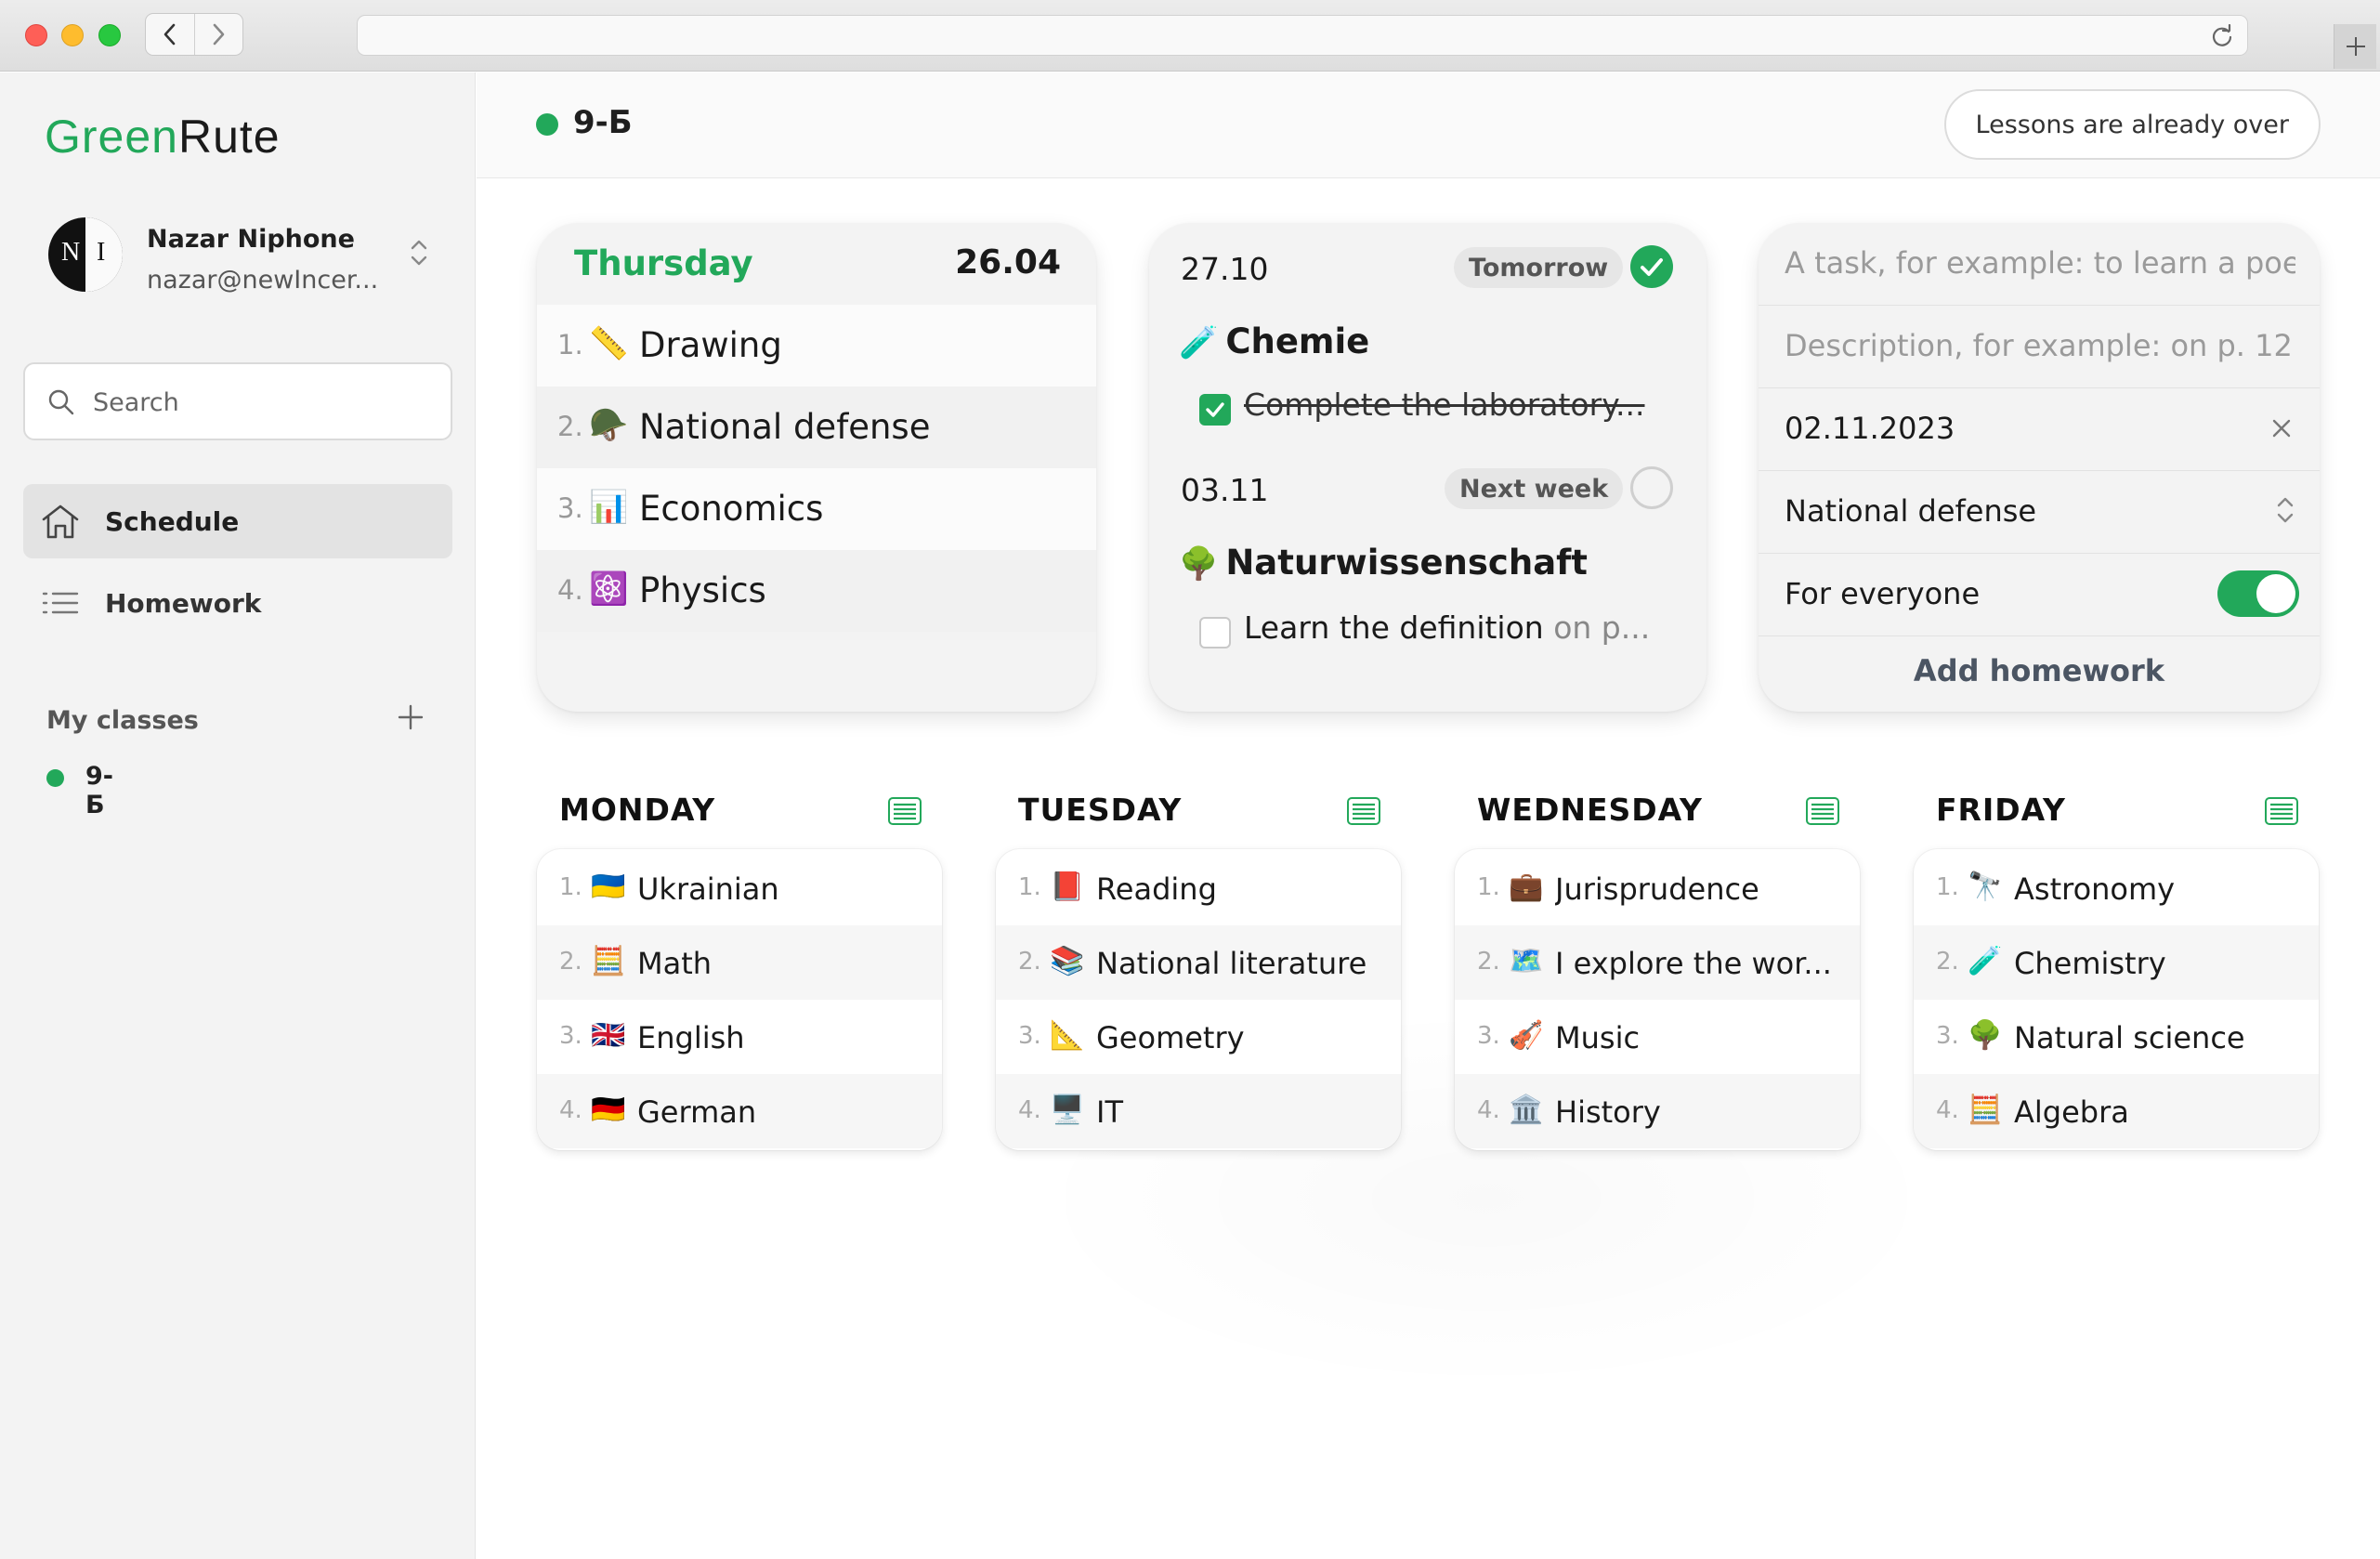 This screenshot has height=1559, width=2380. I want to click on lesson-row: 4. 🧮 Algebra, so click(2116, 1111).